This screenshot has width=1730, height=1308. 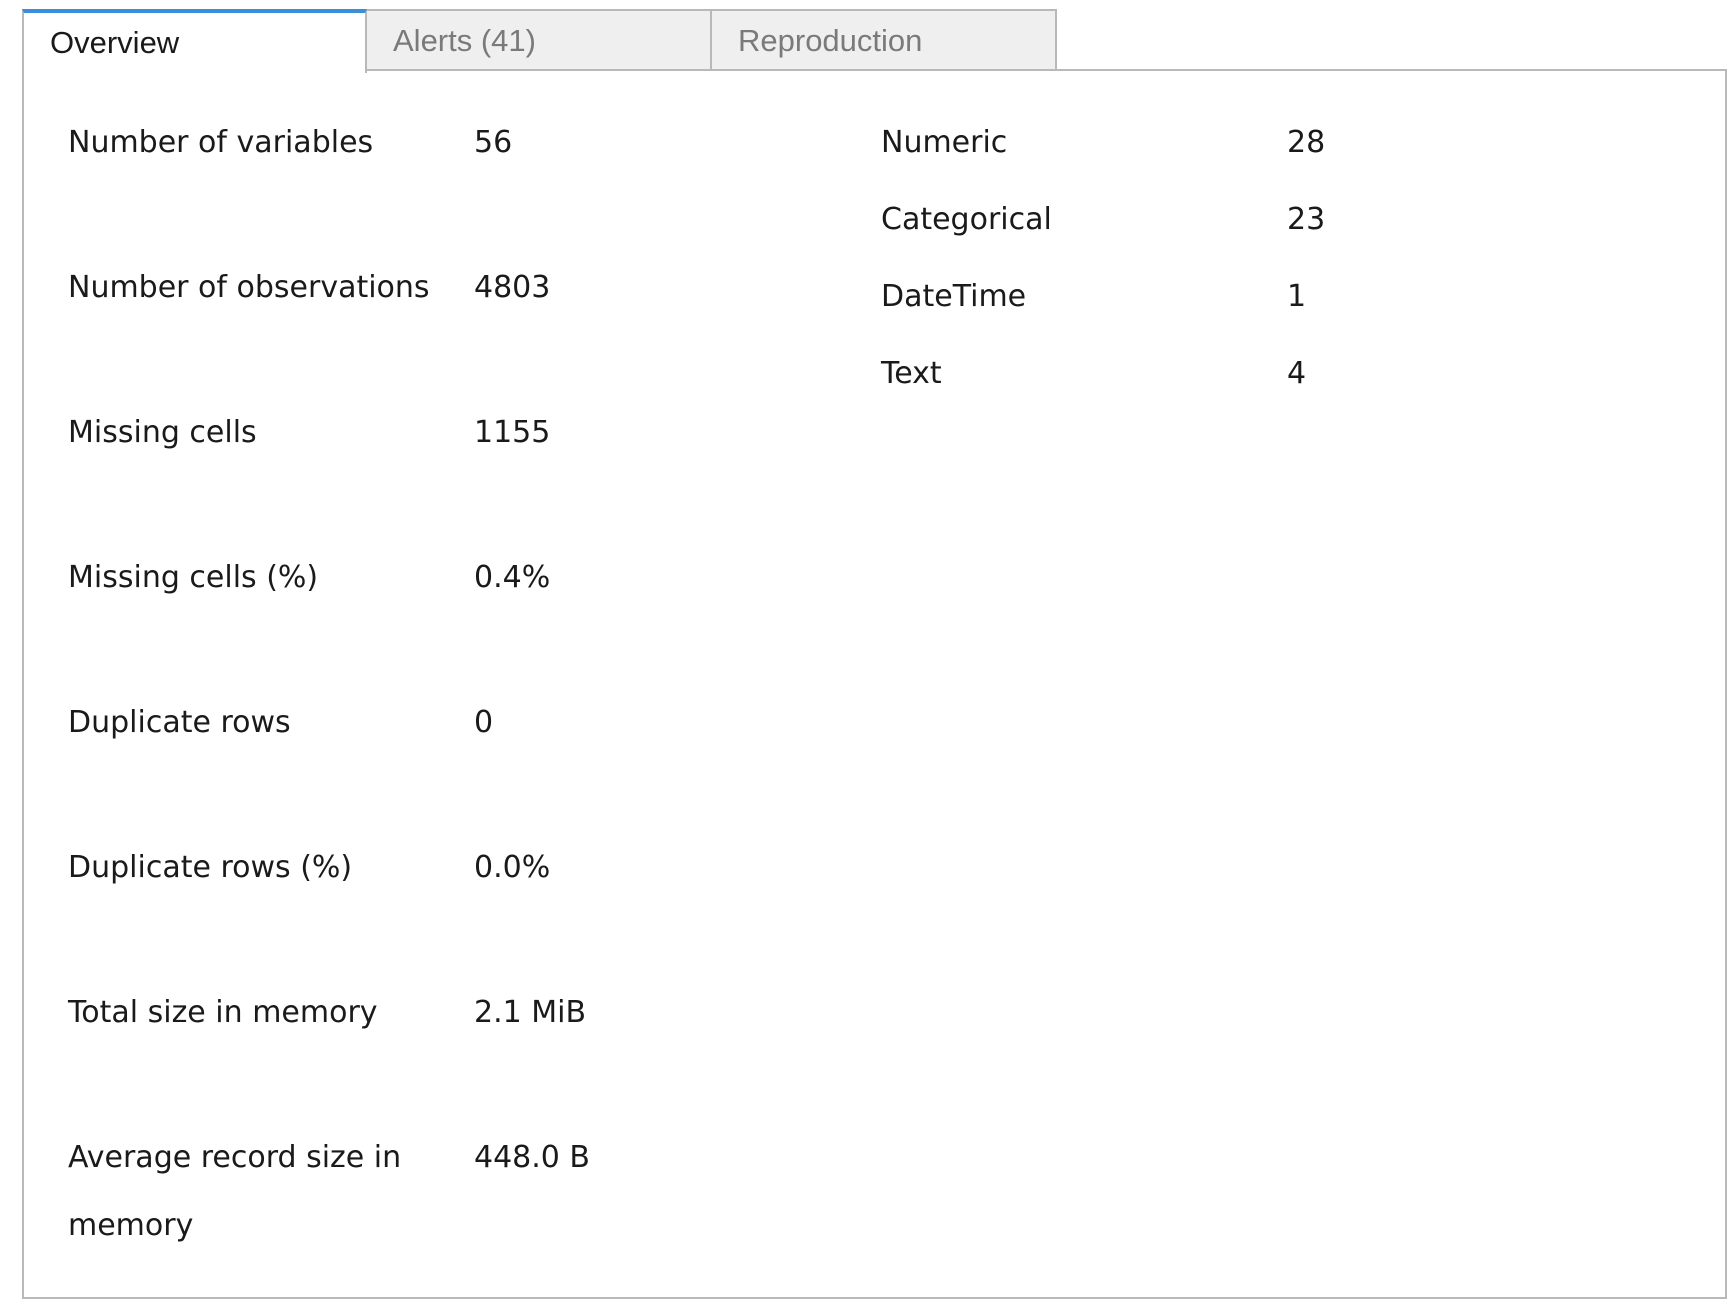 What do you see at coordinates (1281, 374) in the screenshot?
I see `type-row-text: Text 4` at bounding box center [1281, 374].